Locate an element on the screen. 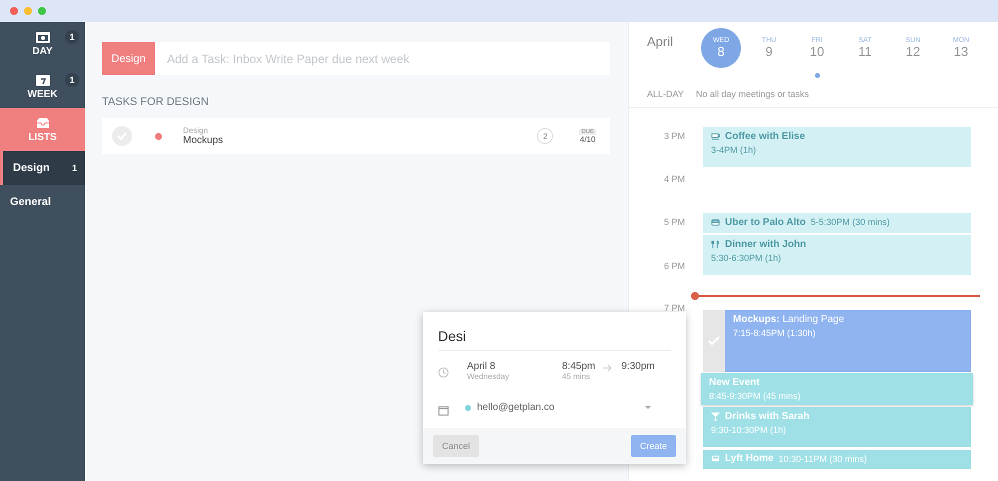 The width and height of the screenshot is (998, 481). event-time: 7:15-8:45PM (1:30h) is located at coordinates (775, 333).